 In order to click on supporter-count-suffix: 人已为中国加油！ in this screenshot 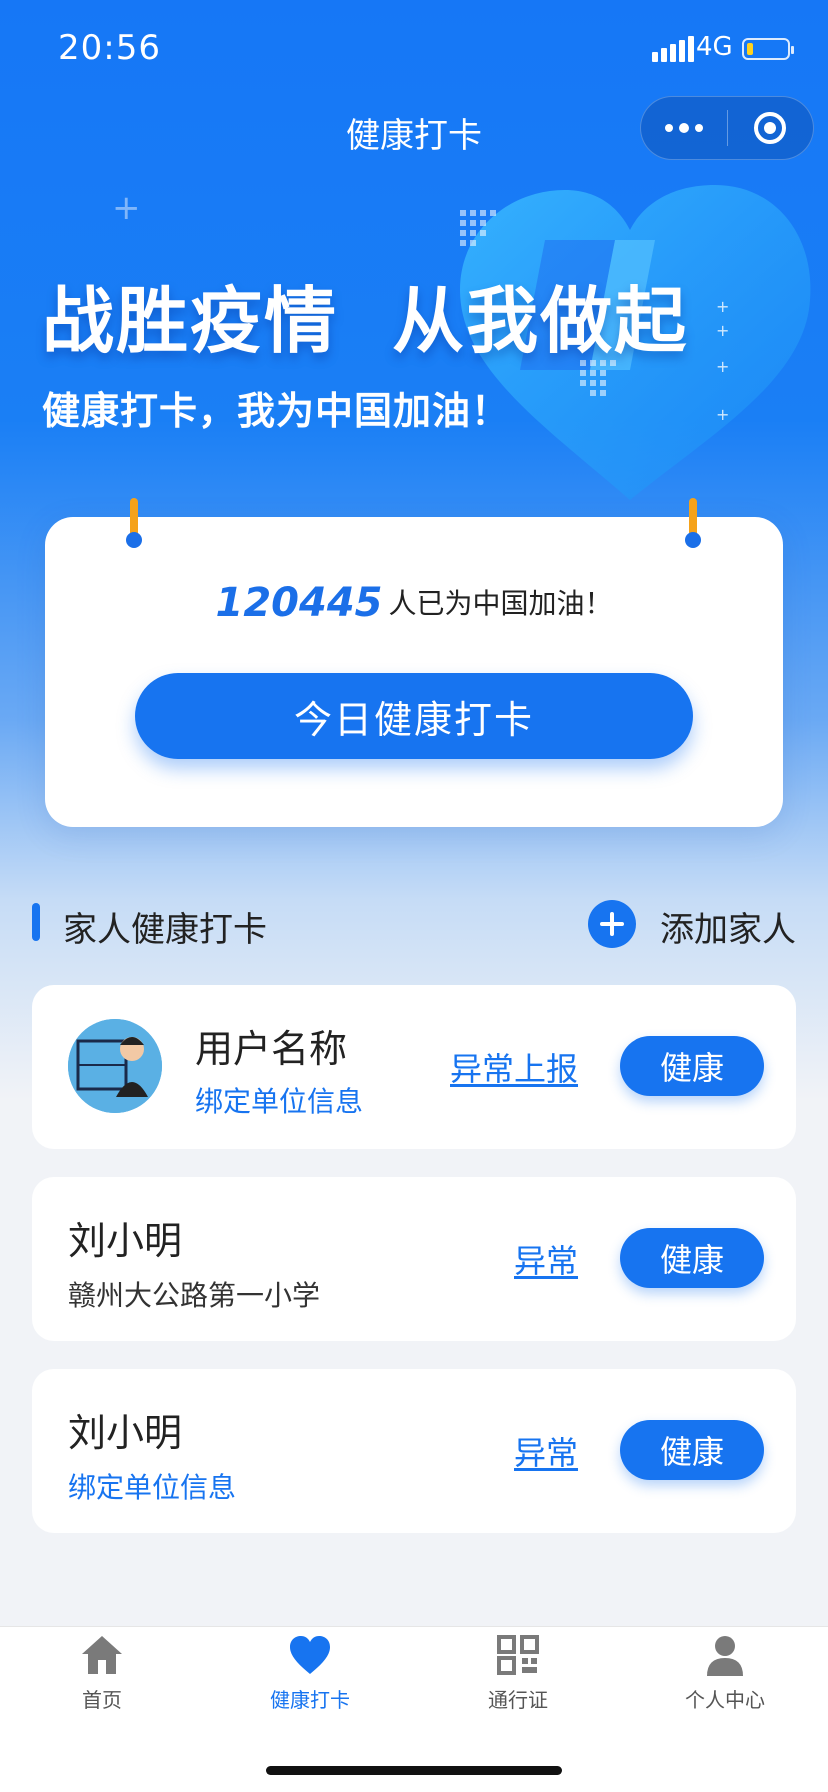, I will do `click(500, 603)`.